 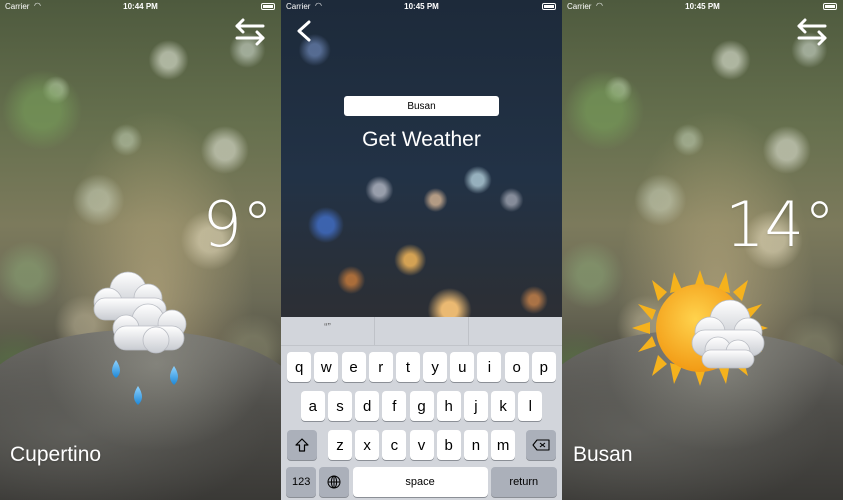 I want to click on globe-icon, so click(x=334, y=482).